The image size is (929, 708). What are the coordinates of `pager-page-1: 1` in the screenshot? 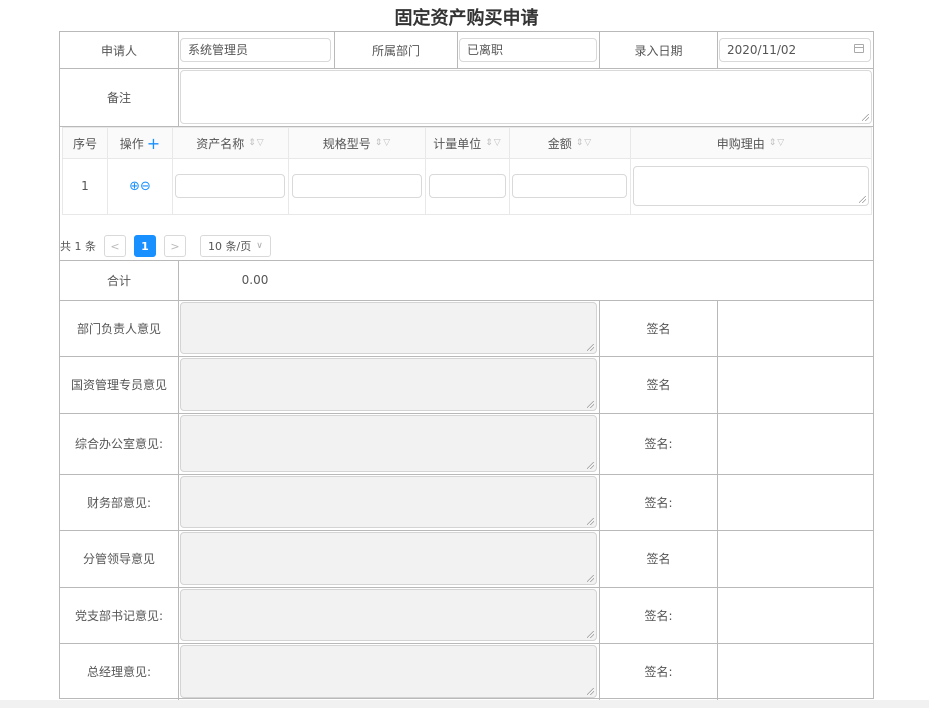 It's located at (145, 246).